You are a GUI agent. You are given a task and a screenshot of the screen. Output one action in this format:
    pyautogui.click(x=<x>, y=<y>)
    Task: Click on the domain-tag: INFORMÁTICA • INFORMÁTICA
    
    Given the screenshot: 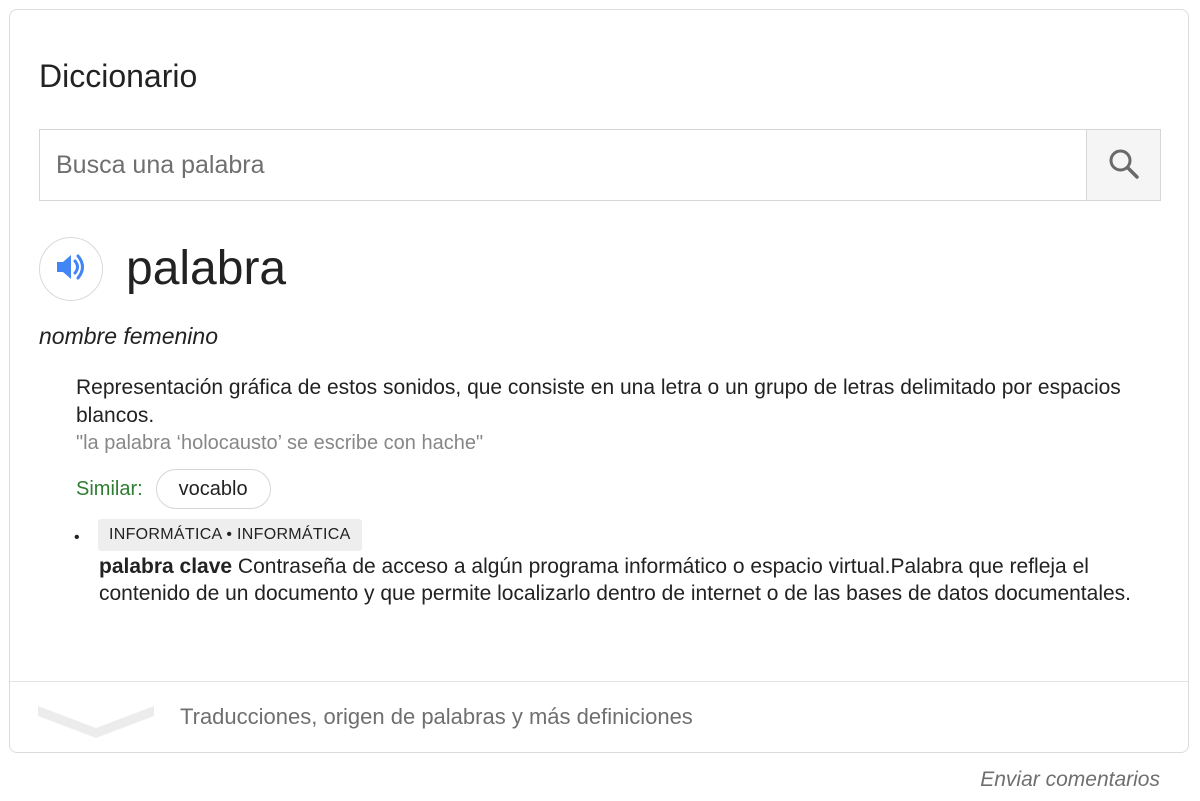 What is the action you would take?
    pyautogui.click(x=230, y=535)
    